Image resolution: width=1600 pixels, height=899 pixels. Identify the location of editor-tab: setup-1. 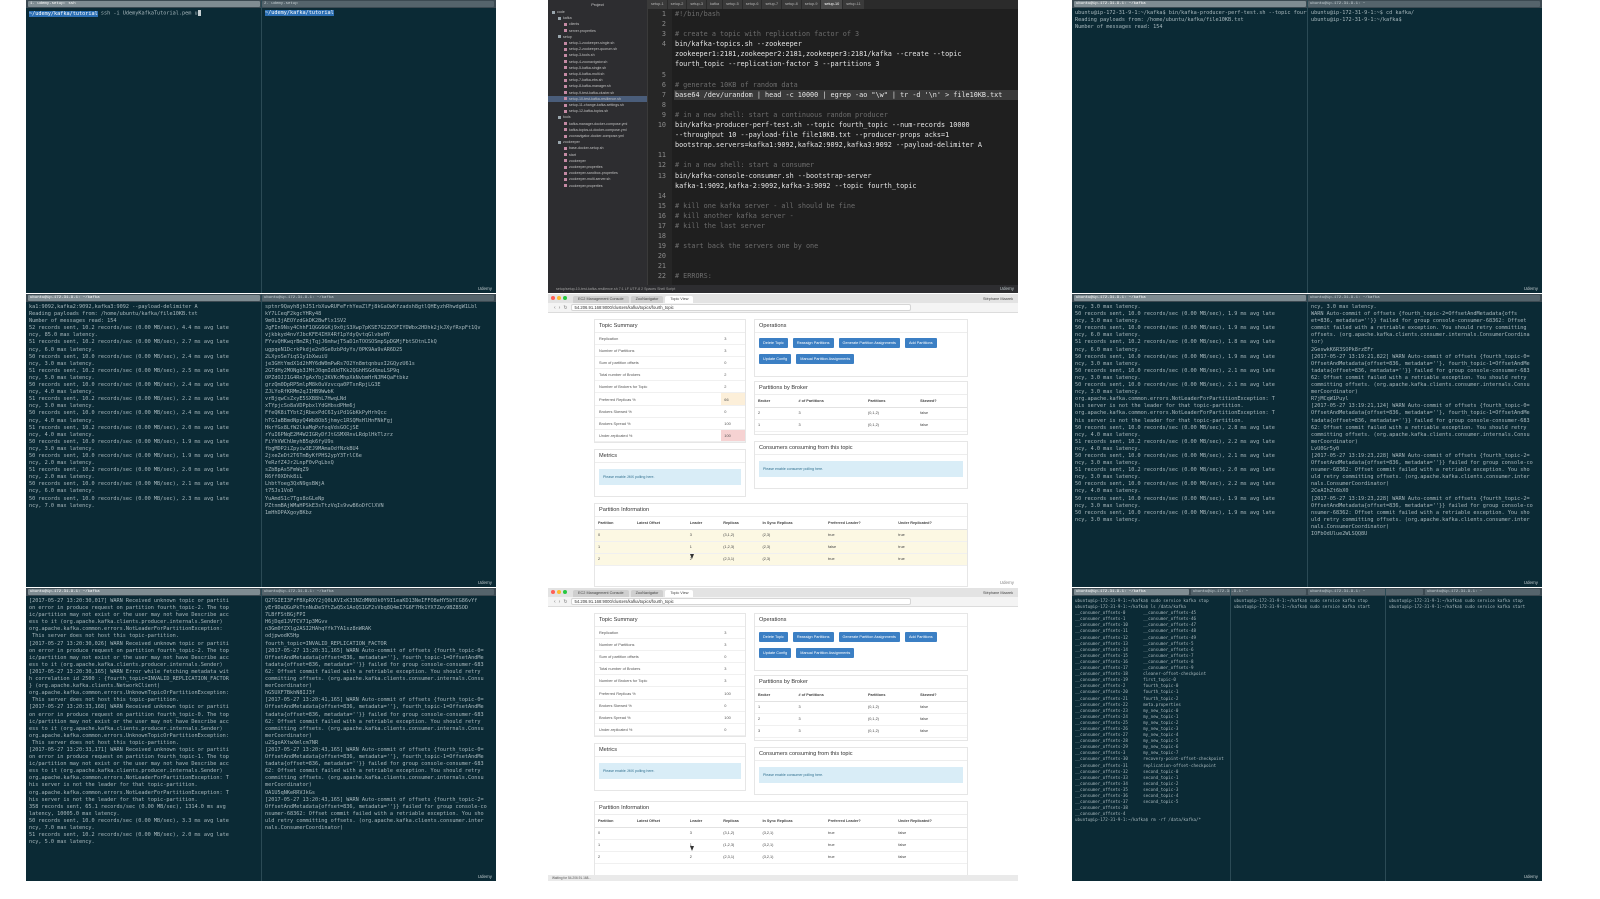
(657, 4).